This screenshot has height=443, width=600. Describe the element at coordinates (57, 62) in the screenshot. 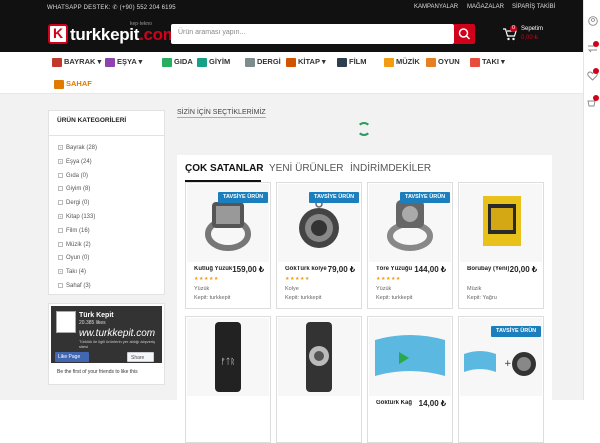

I see `flag-icon` at that location.